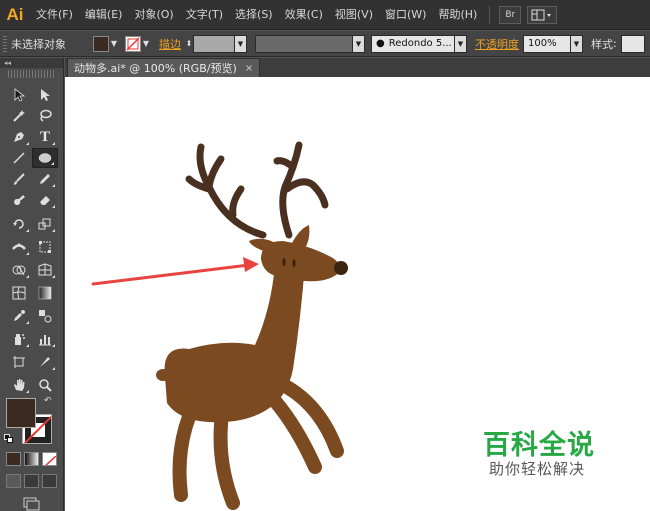 This screenshot has height=511, width=650. Describe the element at coordinates (153, 15) in the screenshot. I see `menu-object: 对象(O)` at that location.